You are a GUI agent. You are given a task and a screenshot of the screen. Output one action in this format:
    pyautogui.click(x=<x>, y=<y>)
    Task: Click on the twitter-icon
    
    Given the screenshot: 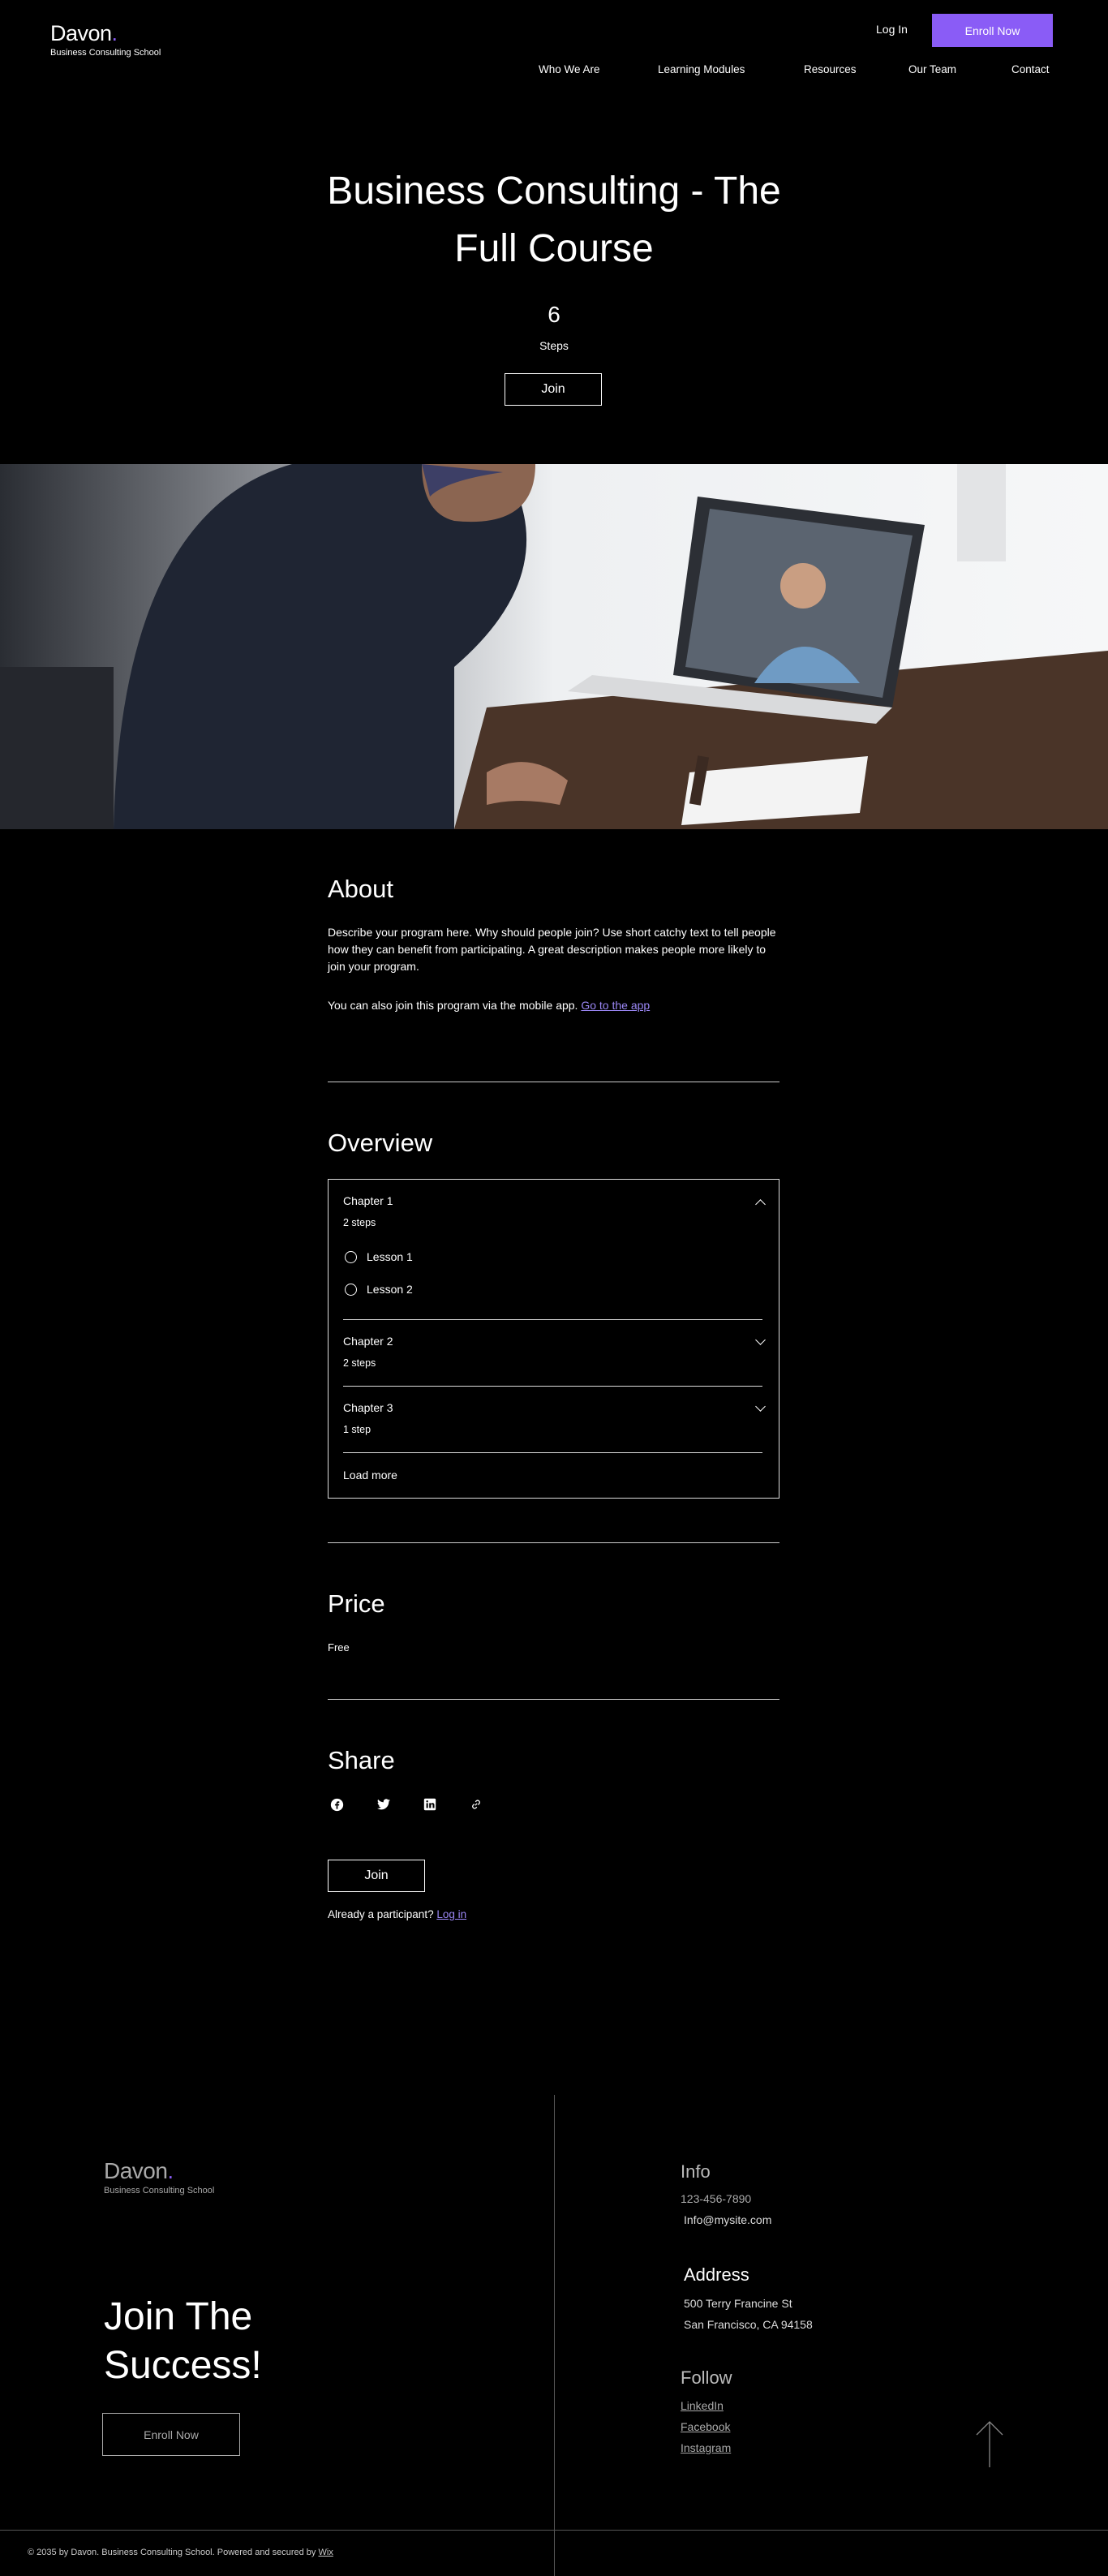 What is the action you would take?
    pyautogui.click(x=384, y=1804)
    